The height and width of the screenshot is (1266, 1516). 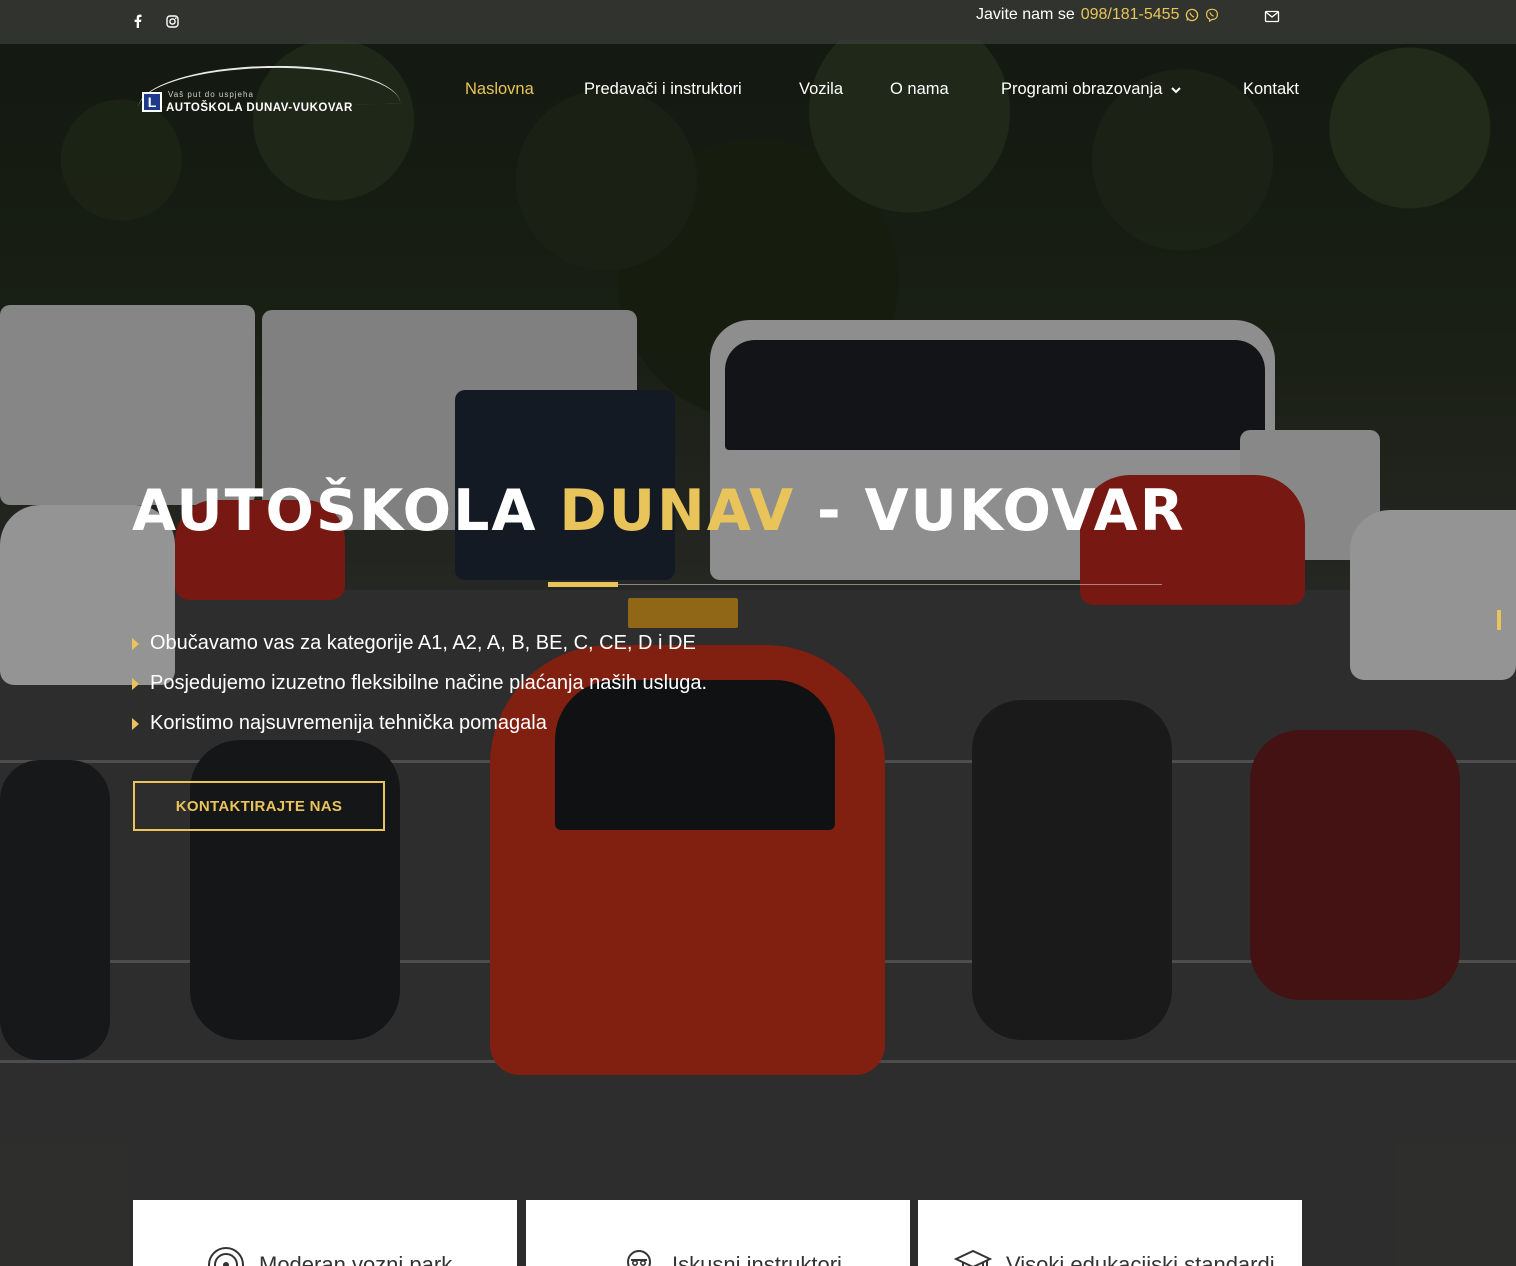 I want to click on feature-label: Visoki edukacijski standardi, so click(x=1140, y=1259).